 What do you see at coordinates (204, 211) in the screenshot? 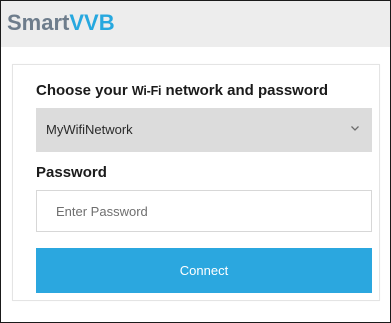
I see `password-input: Enter Password` at bounding box center [204, 211].